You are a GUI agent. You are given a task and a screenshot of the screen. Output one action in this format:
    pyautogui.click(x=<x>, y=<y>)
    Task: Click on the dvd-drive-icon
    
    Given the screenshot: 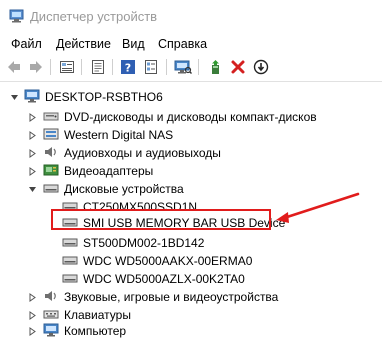 What is the action you would take?
    pyautogui.click(x=51, y=116)
    